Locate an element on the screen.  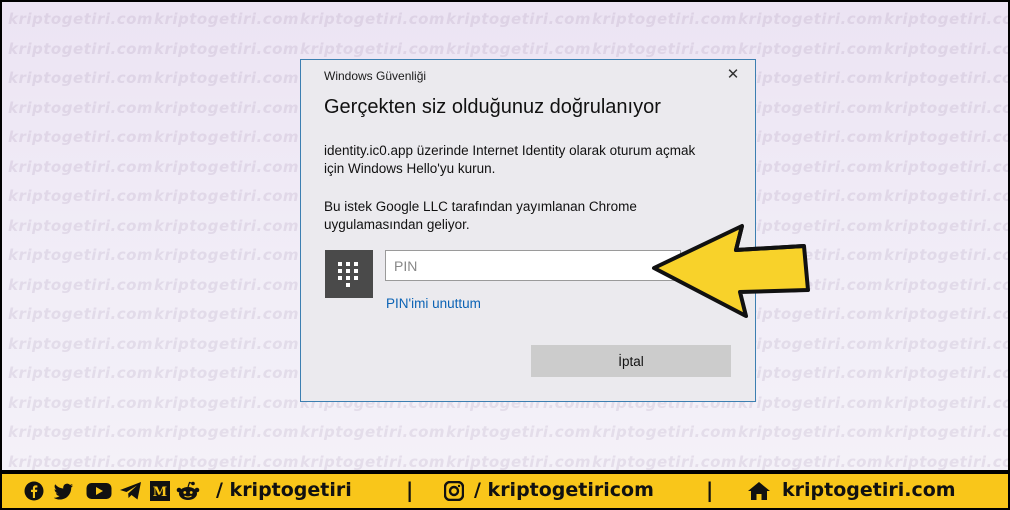
pin-keypad-icon is located at coordinates (349, 274).